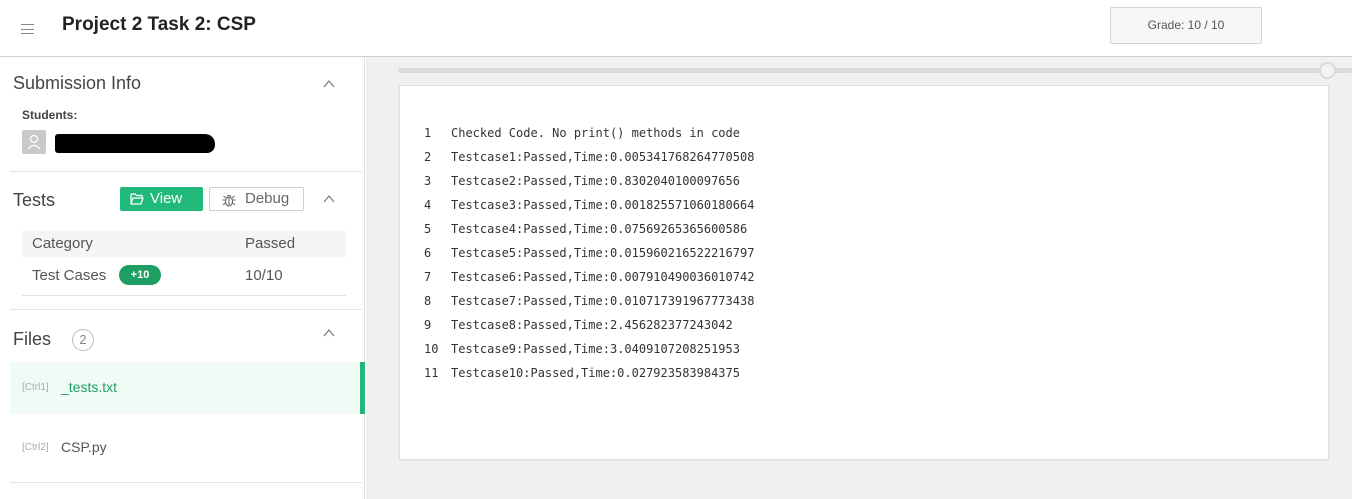  I want to click on page-title: Project 2 Task 2: CSP, so click(159, 24).